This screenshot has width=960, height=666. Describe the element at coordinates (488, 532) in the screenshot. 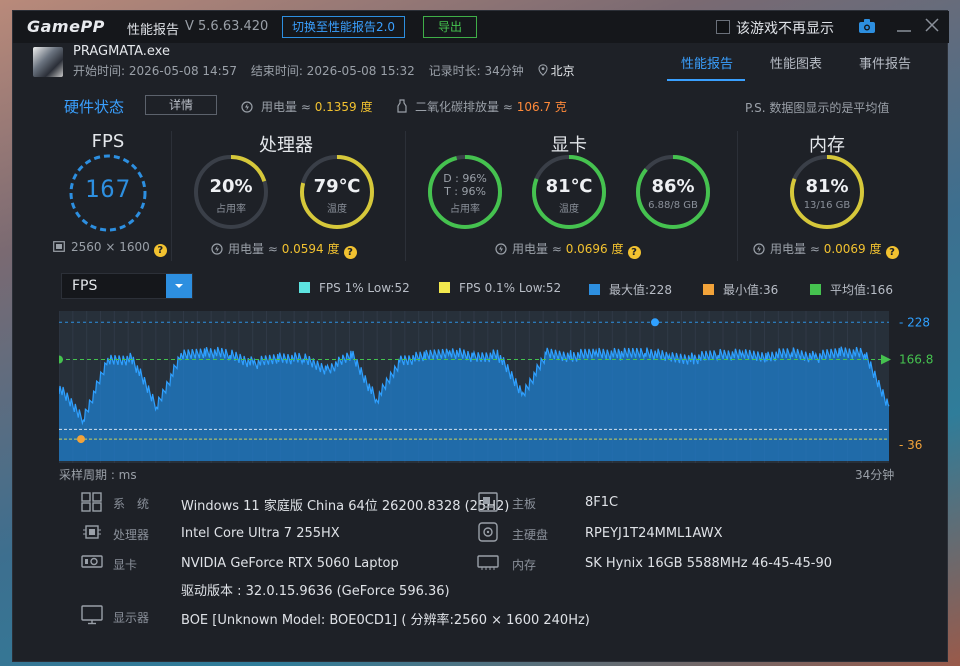

I see `disk-icon` at that location.